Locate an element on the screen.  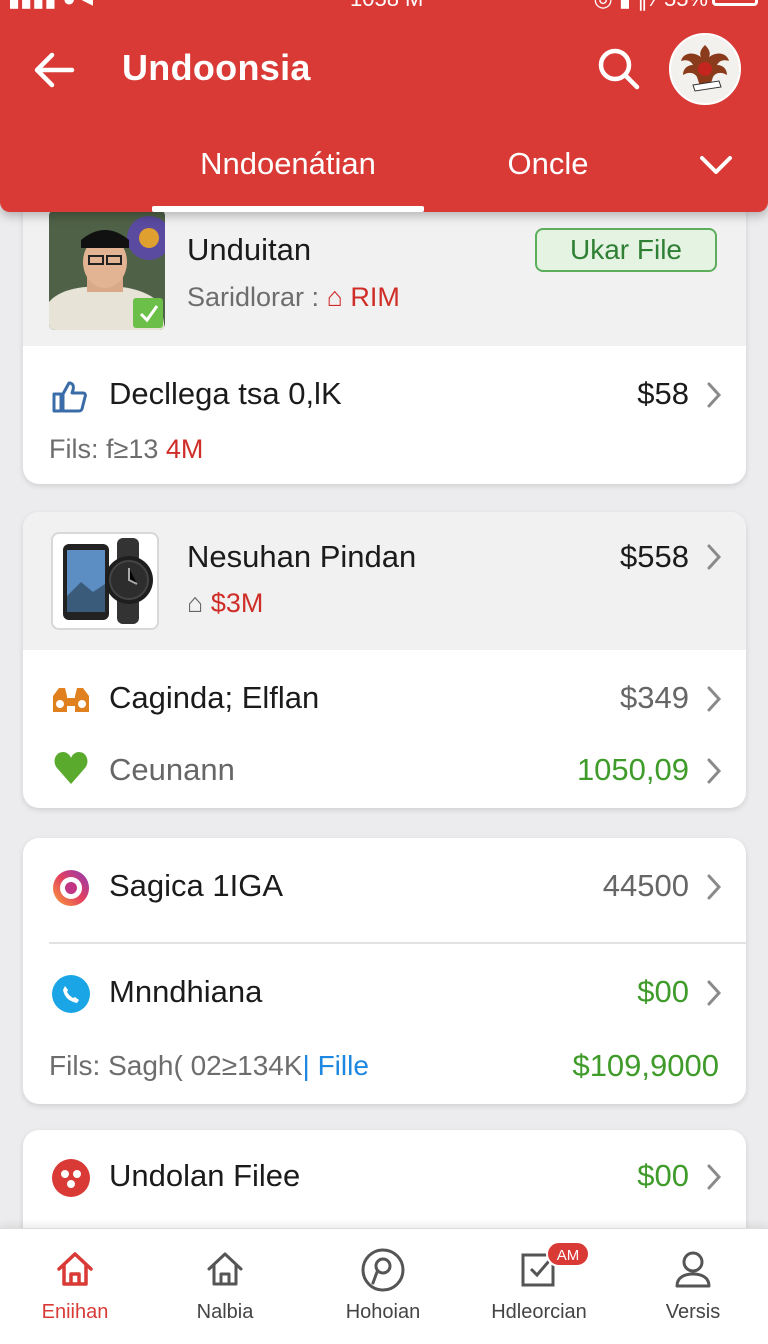
chevron-down-icon is located at coordinates (716, 166).